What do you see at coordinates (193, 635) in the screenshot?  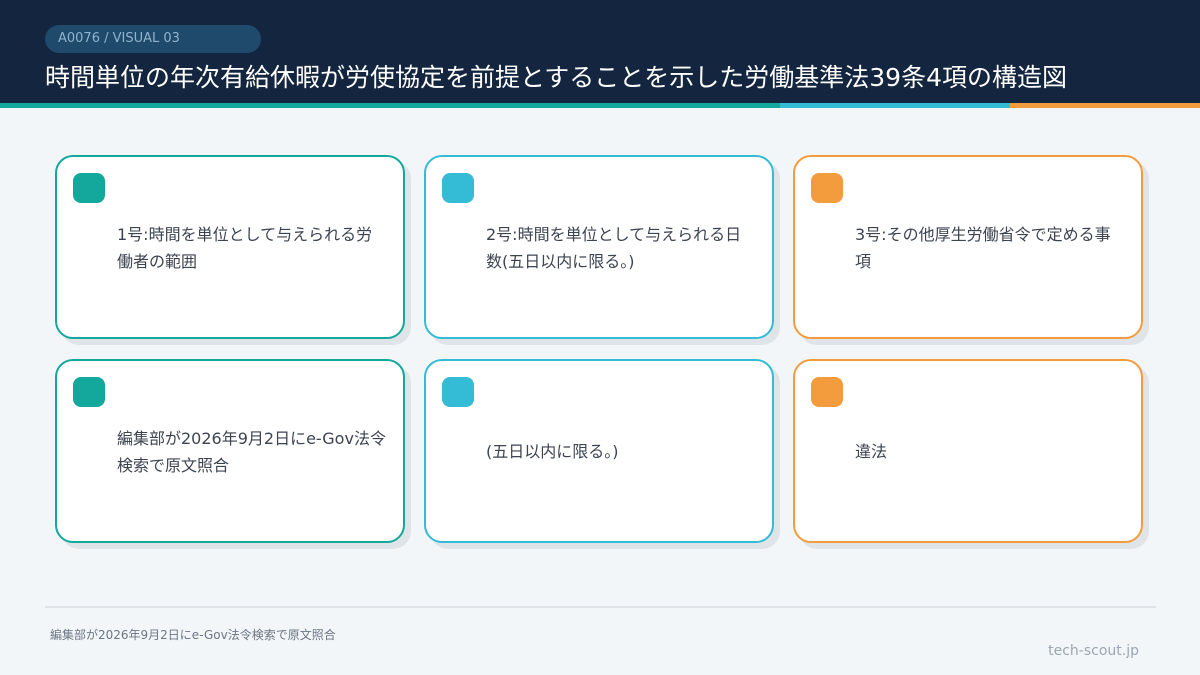 I see `source-note: 編集部が2026年9月2日にe-Gov法令検索で原文照合` at bounding box center [193, 635].